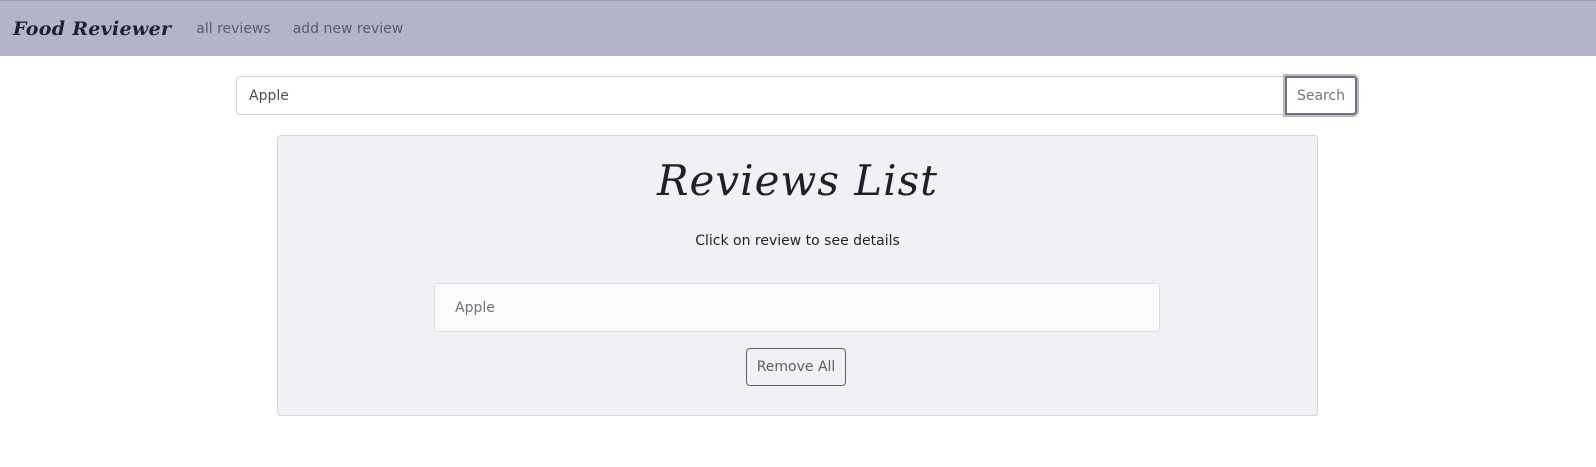  What do you see at coordinates (1321, 95) in the screenshot?
I see `search-button: Search` at bounding box center [1321, 95].